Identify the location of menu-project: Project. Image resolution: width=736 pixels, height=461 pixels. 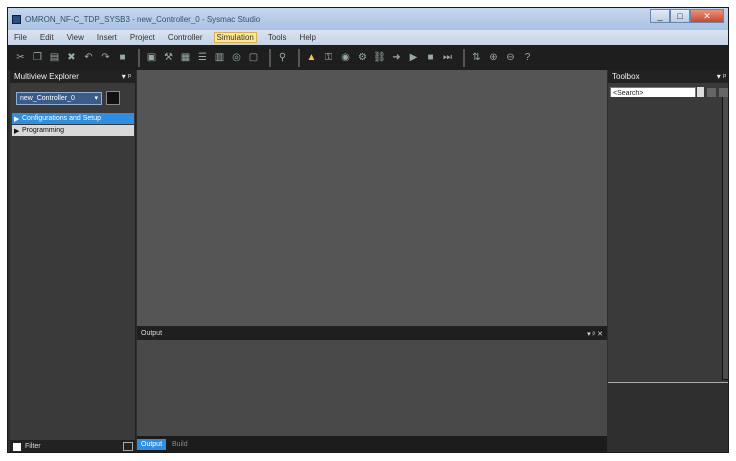
(142, 37).